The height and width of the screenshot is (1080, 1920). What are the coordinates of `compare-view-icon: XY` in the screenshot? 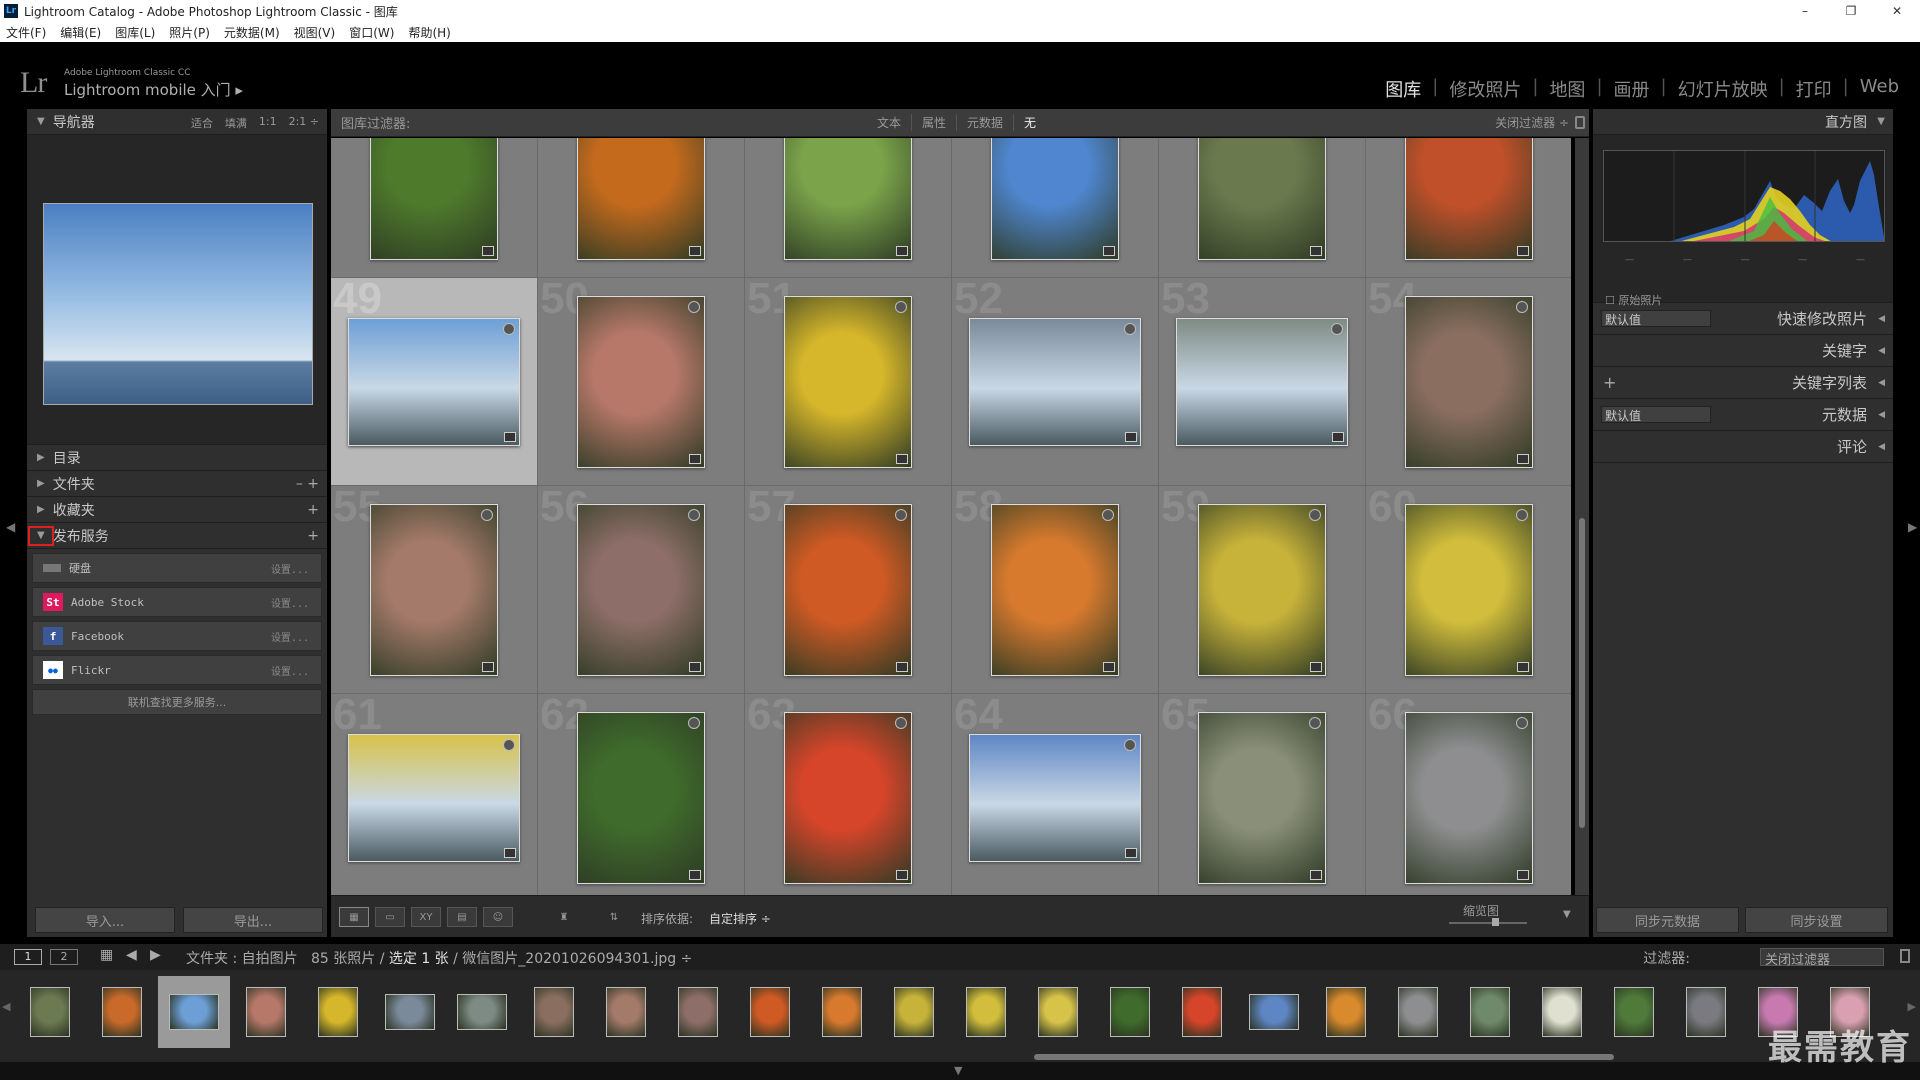 It's located at (426, 917).